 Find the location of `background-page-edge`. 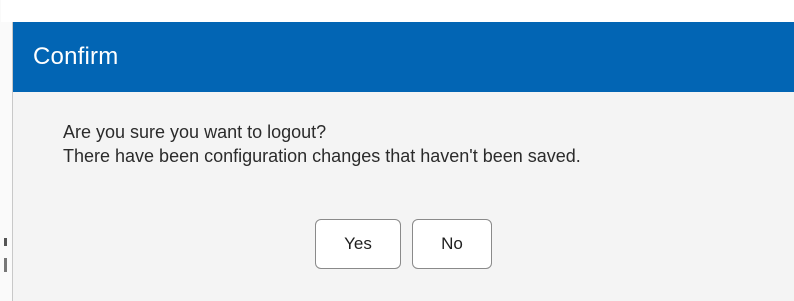

background-page-edge is located at coordinates (6, 150).